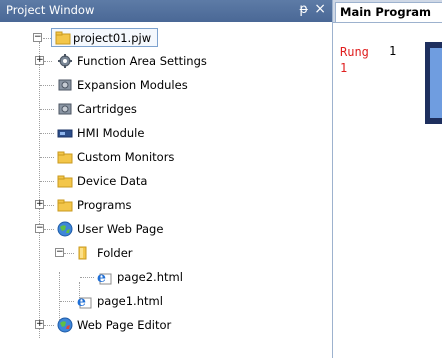 The width and height of the screenshot is (442, 358). I want to click on tree-item-device-data: Device Data, so click(166, 181).